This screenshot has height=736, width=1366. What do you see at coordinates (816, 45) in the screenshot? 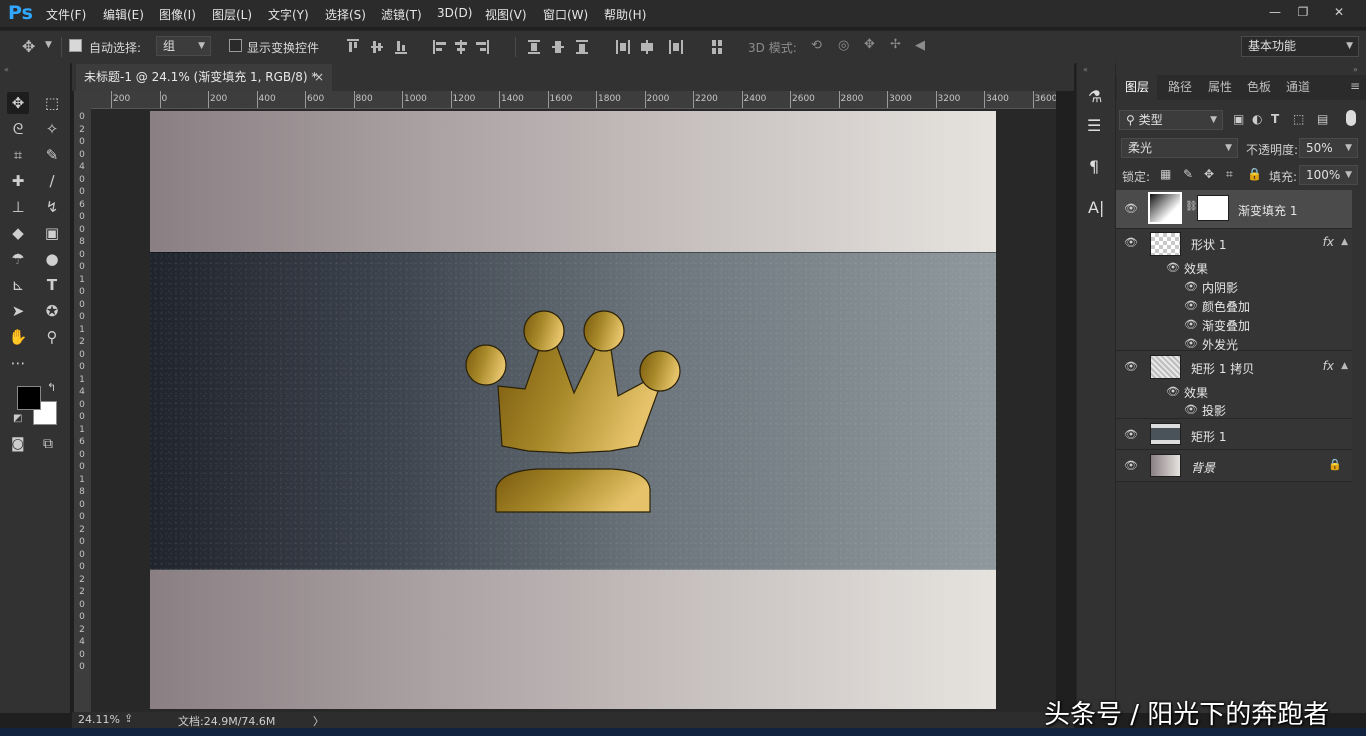
I see `3d-rotate-icon: ⟲` at bounding box center [816, 45].